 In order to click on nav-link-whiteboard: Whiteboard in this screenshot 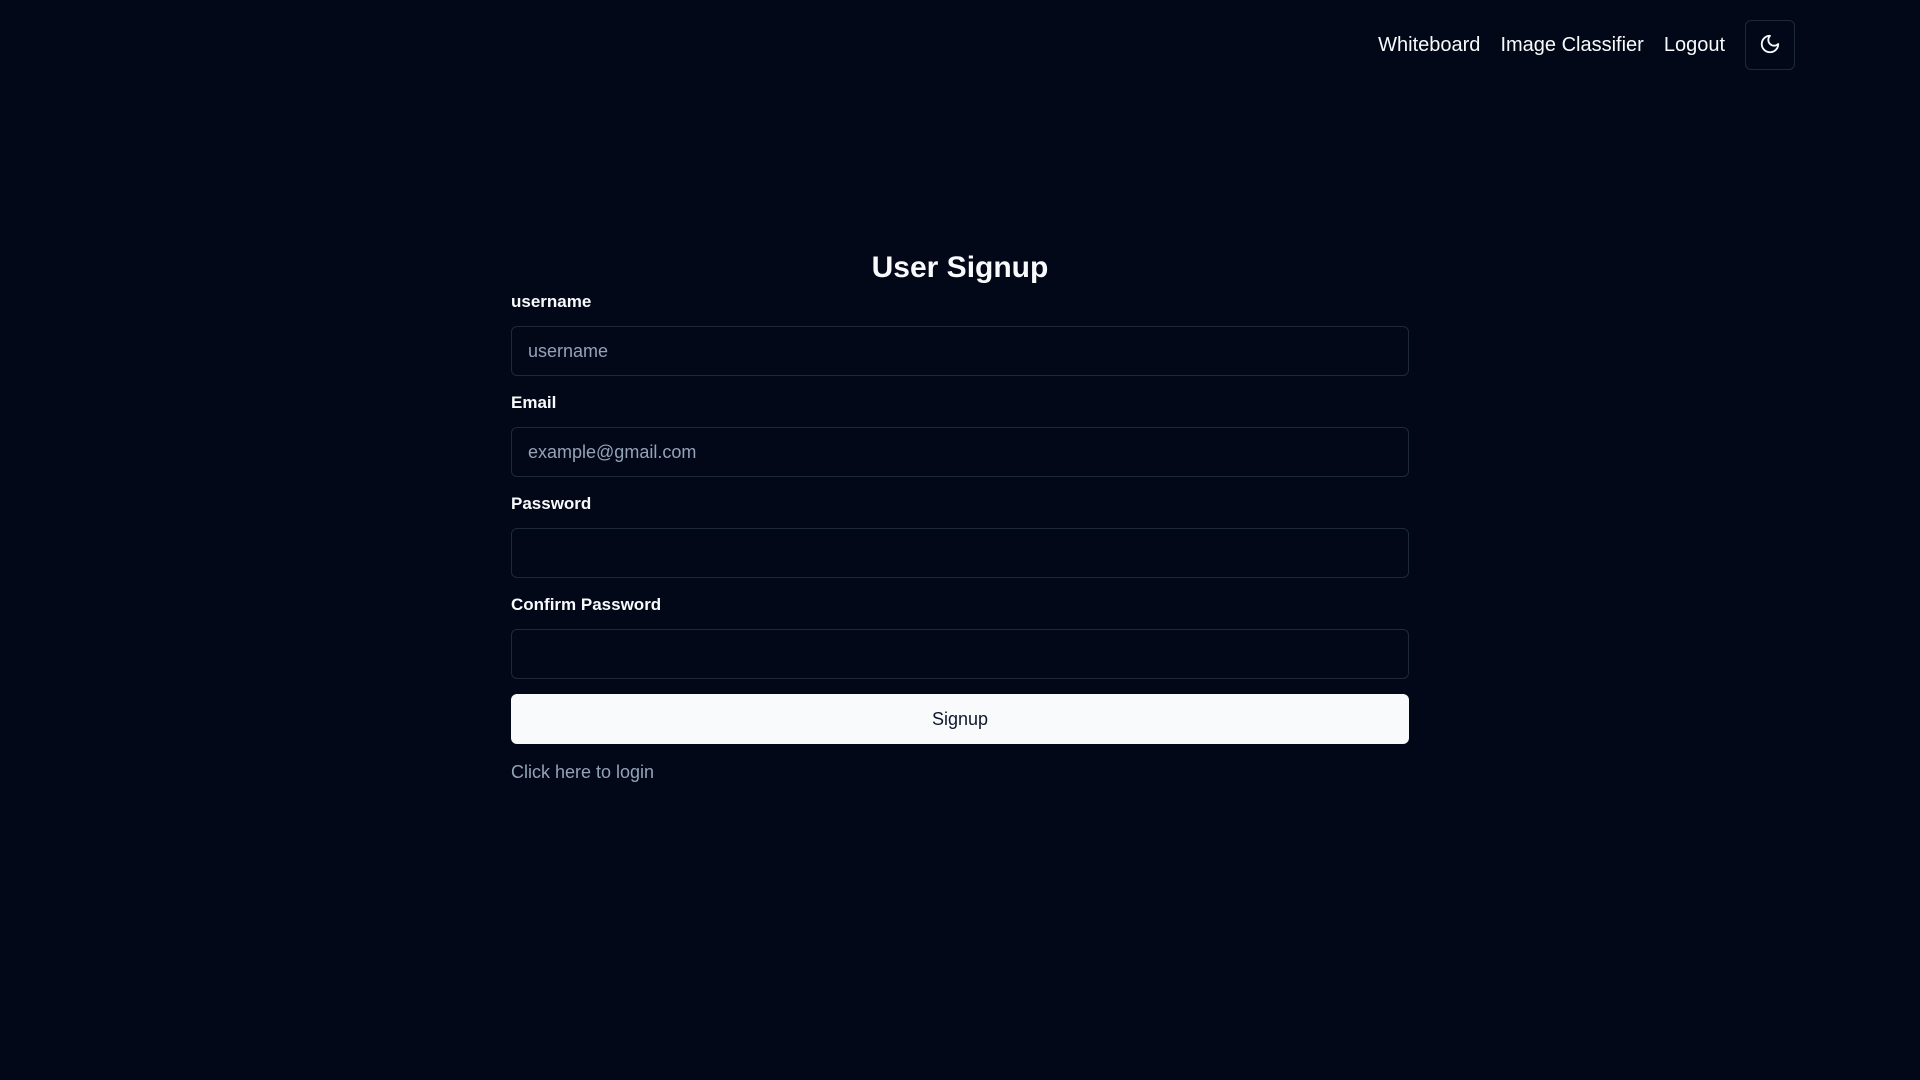, I will do `click(1429, 45)`.